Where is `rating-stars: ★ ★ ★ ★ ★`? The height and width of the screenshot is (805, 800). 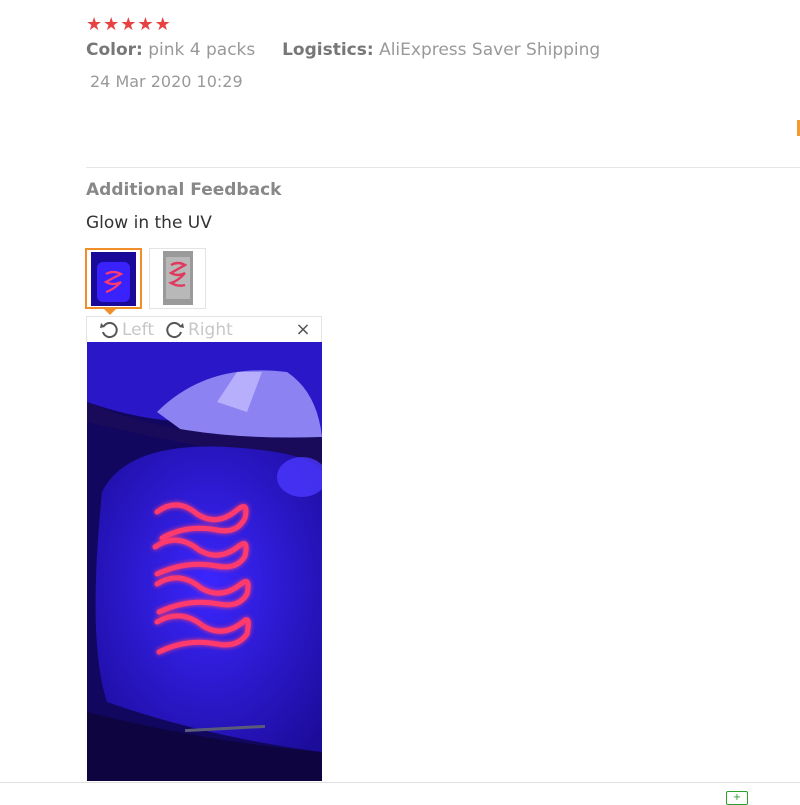 rating-stars: ★ ★ ★ ★ ★ is located at coordinates (128, 25).